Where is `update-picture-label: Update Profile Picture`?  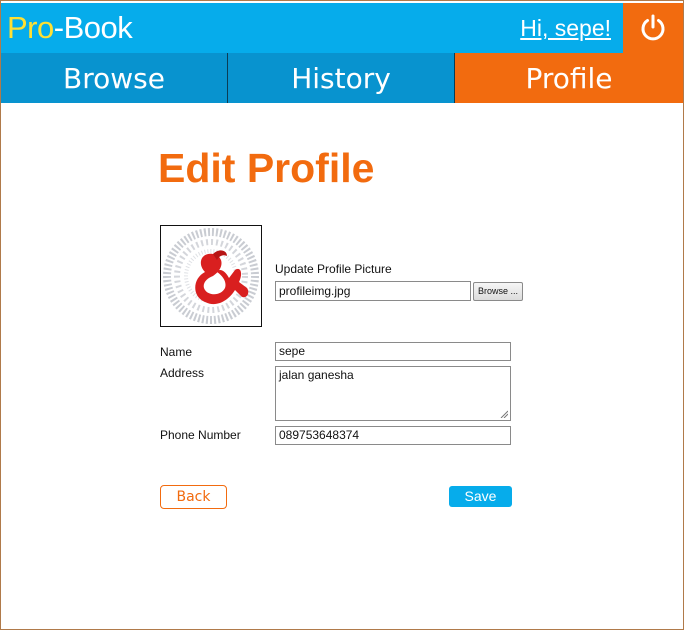
update-picture-label: Update Profile Picture is located at coordinates (333, 269).